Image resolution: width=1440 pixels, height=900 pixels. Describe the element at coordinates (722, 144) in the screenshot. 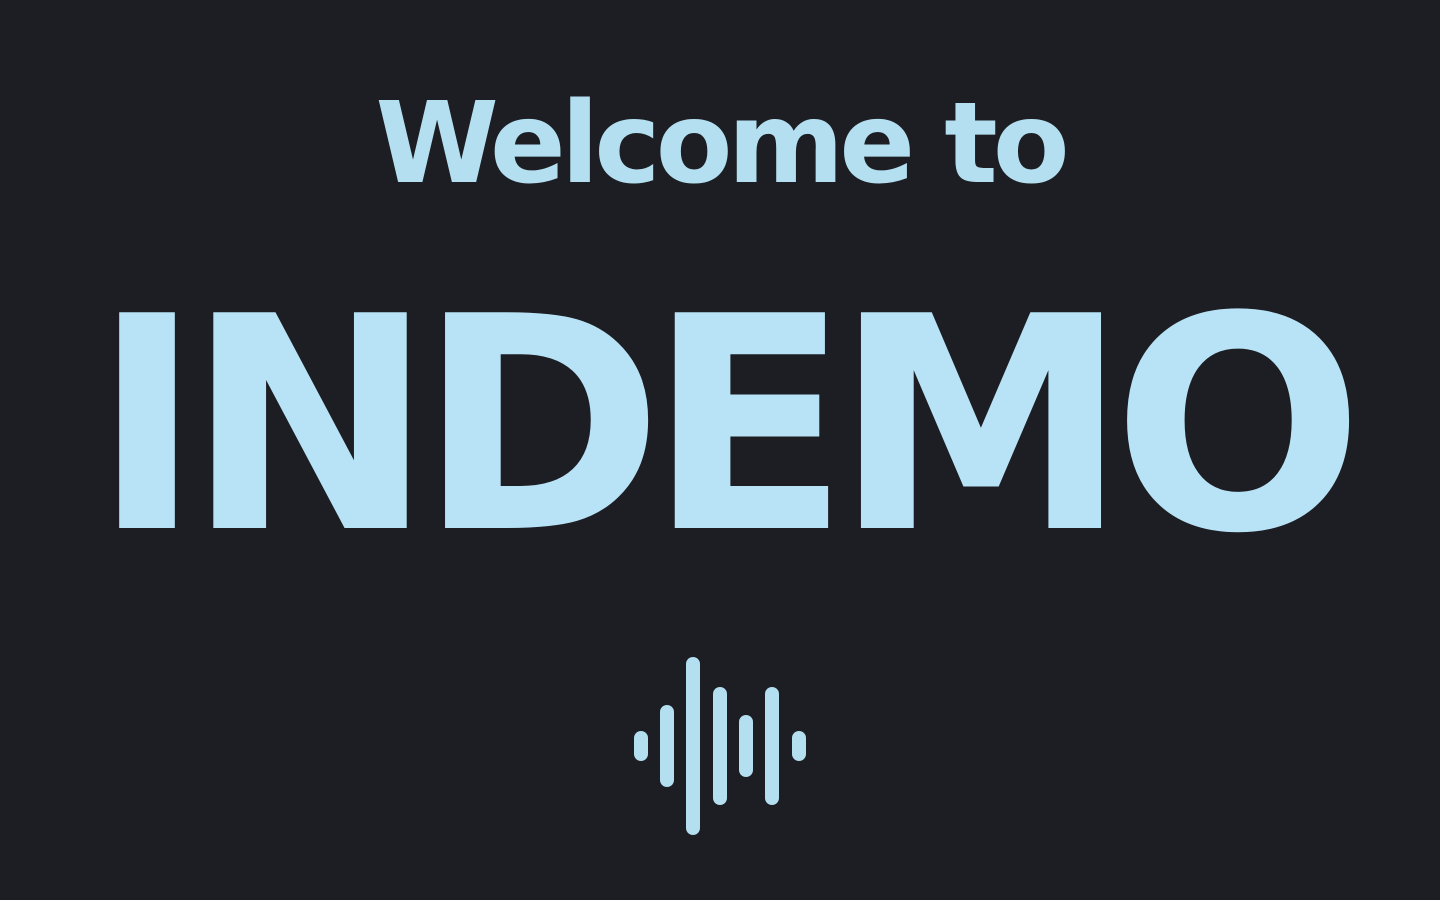

I see `welcome-heading: Welcome to` at that location.